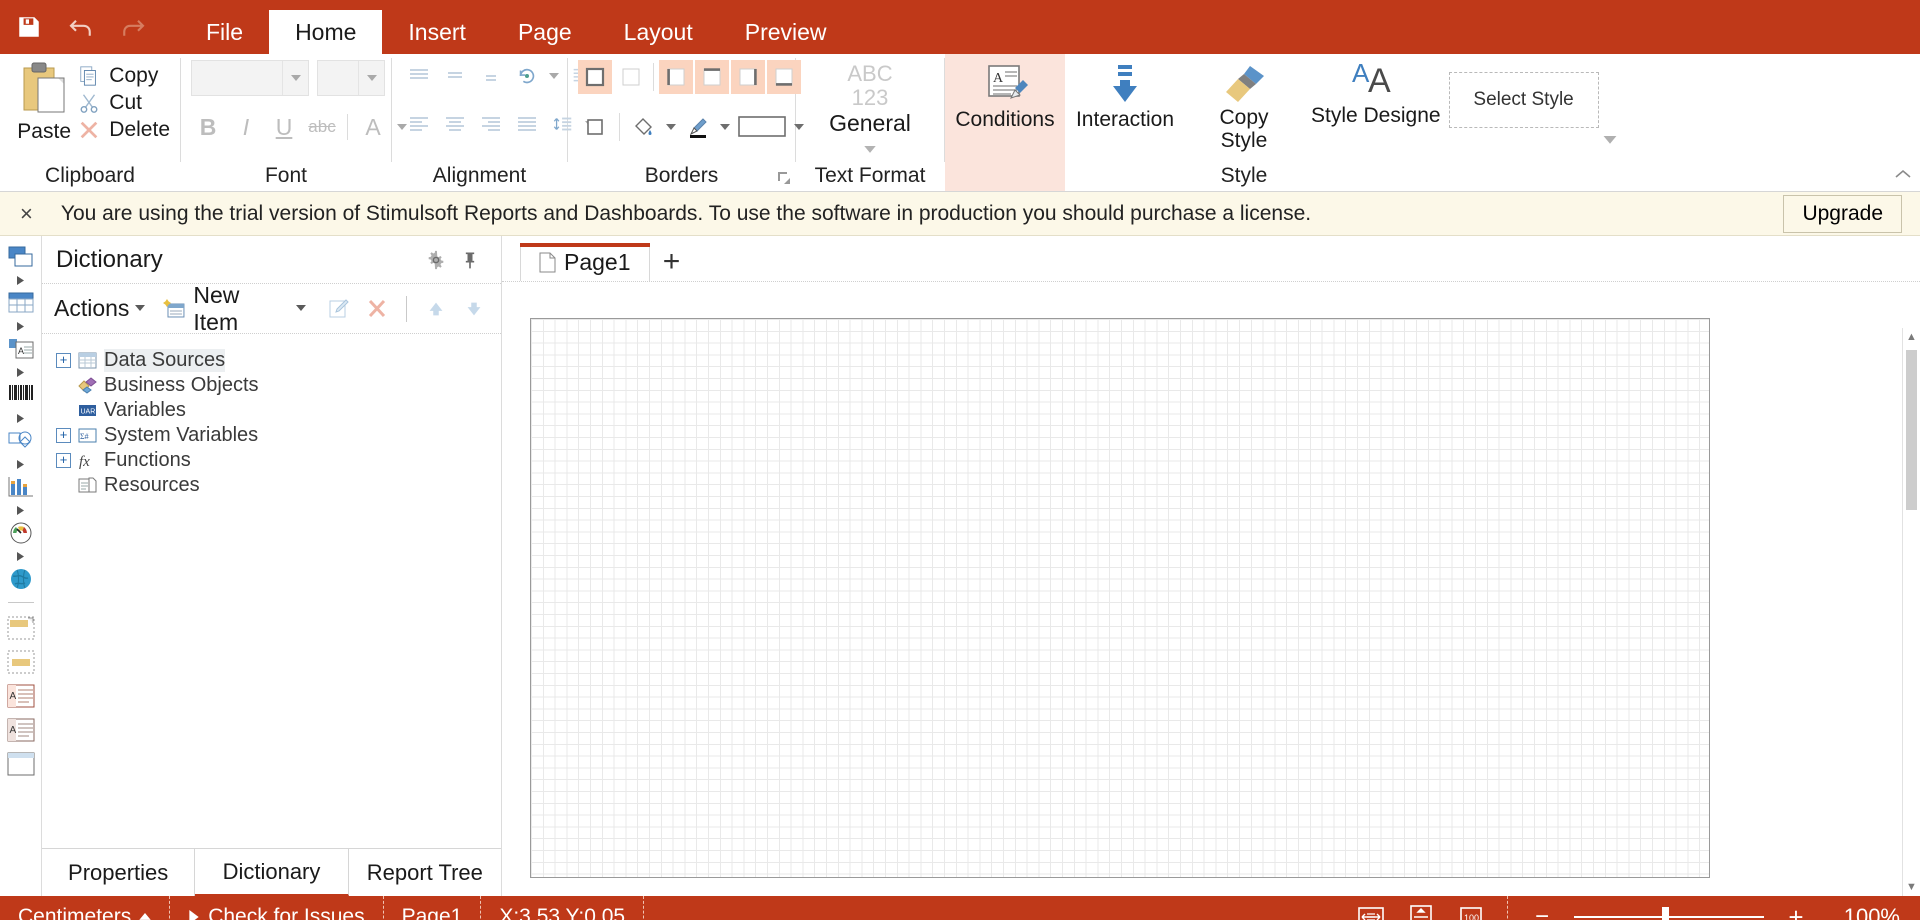  What do you see at coordinates (271, 460) in the screenshot?
I see `tree-item-functions: + fx Functions` at bounding box center [271, 460].